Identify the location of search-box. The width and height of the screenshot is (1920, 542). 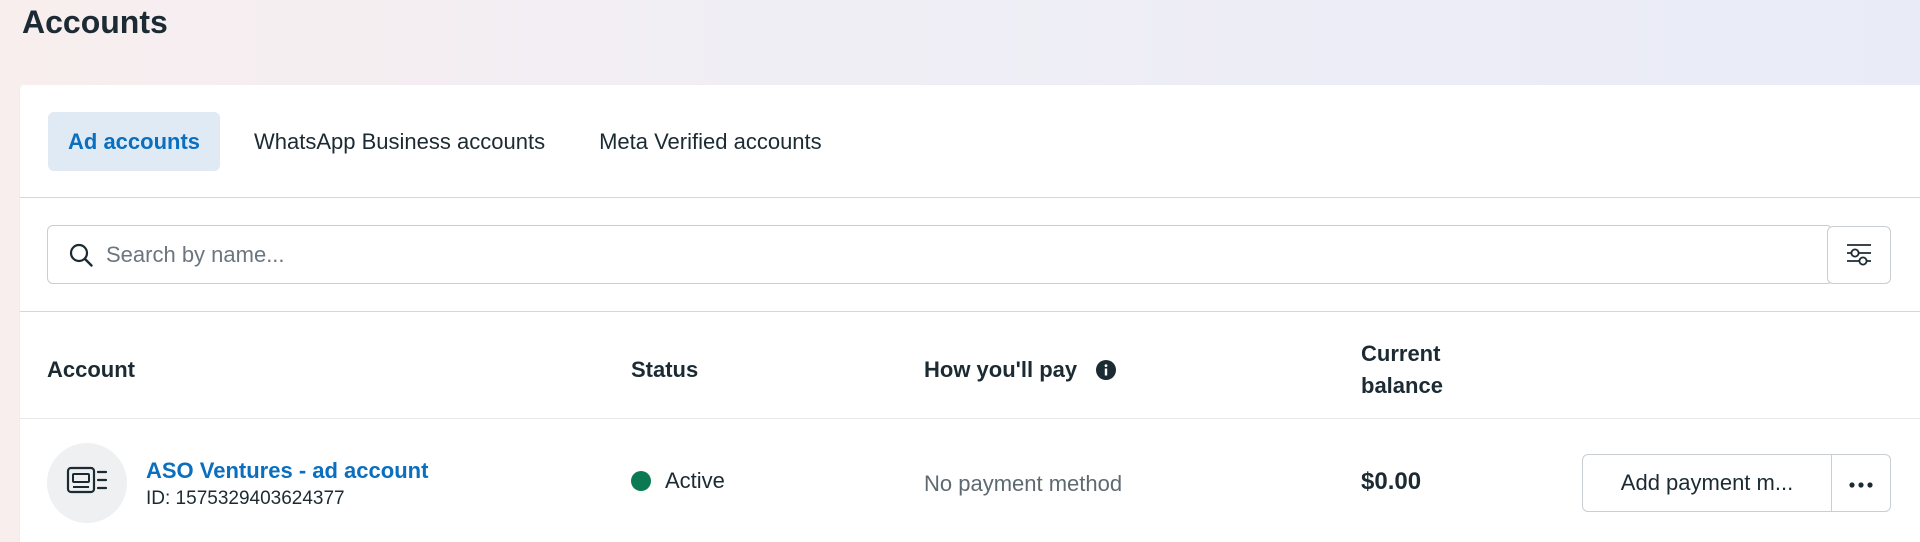
(940, 254).